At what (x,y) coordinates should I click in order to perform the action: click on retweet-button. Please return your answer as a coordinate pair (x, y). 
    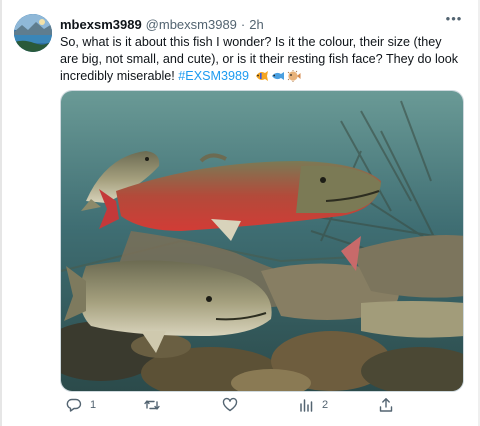
    Looking at the image, I should click on (156, 405).